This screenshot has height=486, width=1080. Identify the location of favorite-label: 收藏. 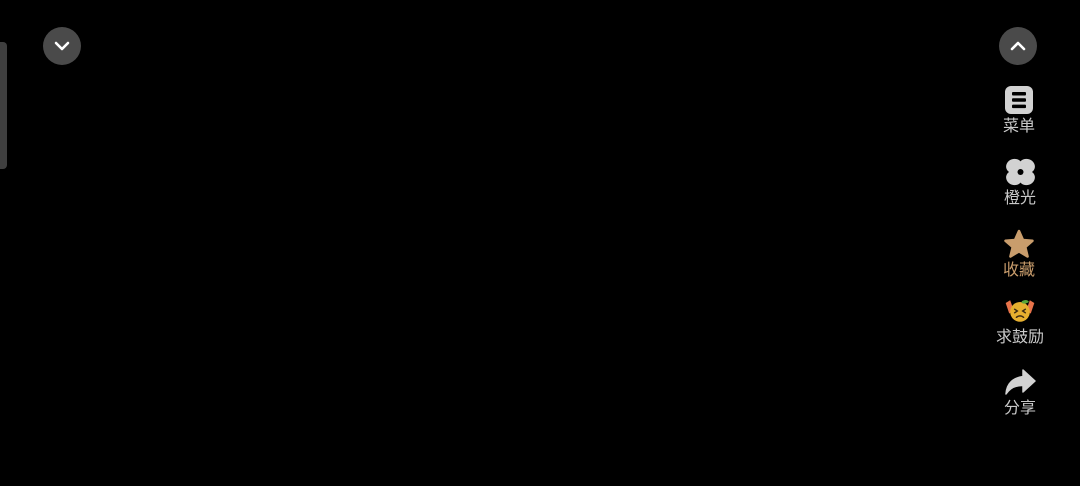
(1018, 269).